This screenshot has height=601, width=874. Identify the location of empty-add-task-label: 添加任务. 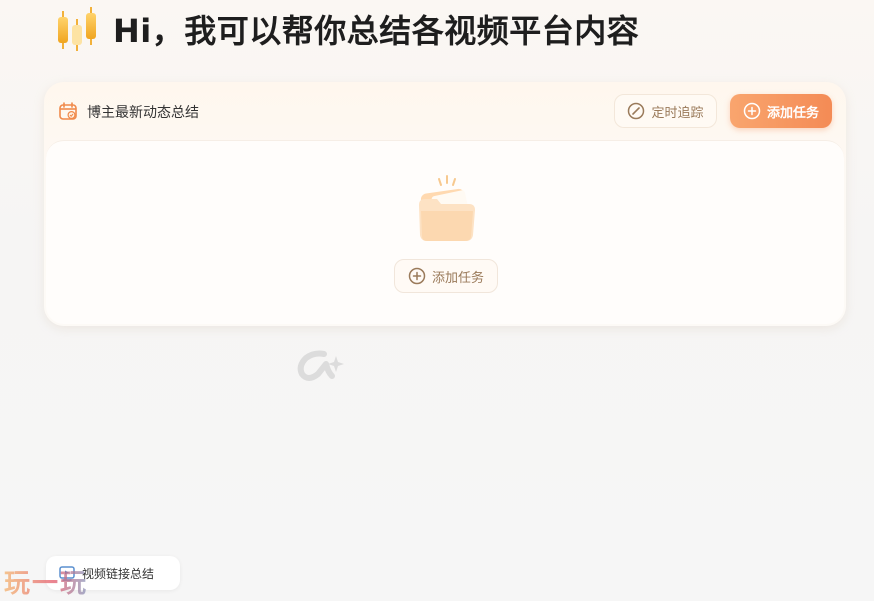
(457, 278).